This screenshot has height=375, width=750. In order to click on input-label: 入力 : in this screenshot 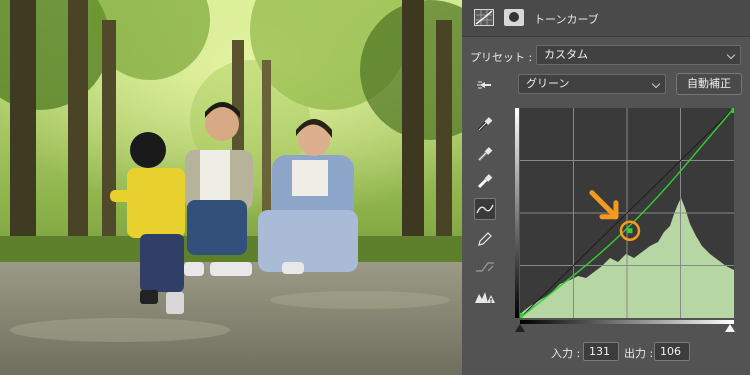, I will do `click(566, 353)`.